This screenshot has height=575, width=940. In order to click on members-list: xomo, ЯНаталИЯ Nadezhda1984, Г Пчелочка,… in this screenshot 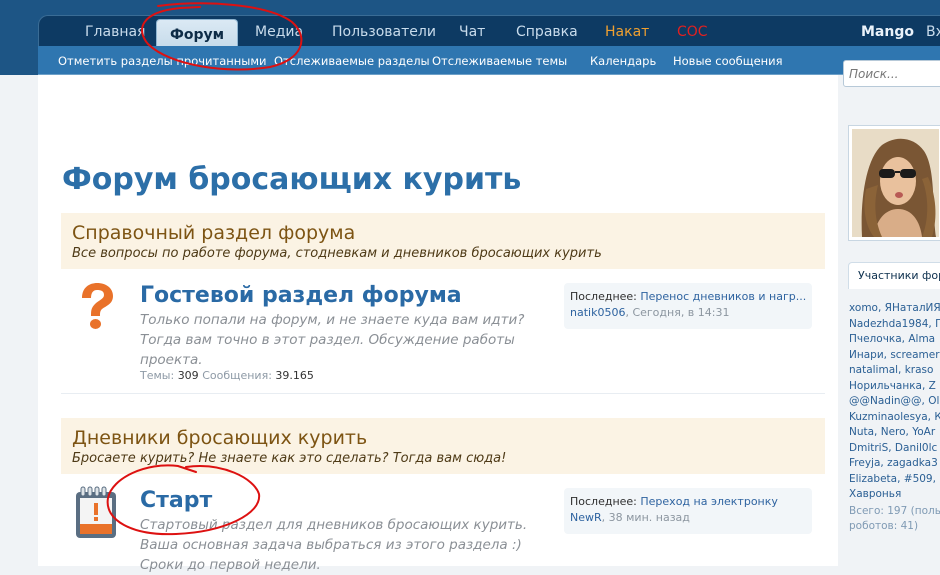, I will do `click(894, 411)`.